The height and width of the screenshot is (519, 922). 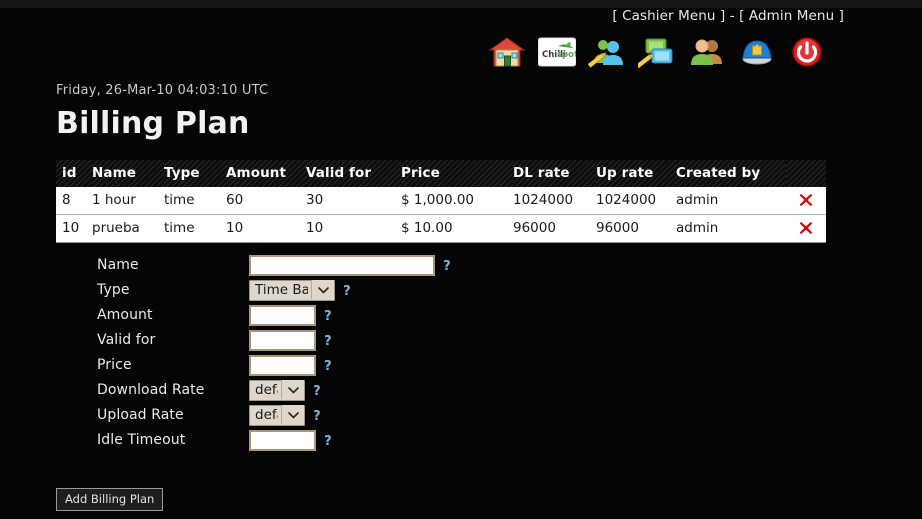 I want to click on type-select: Time Based, so click(x=292, y=290).